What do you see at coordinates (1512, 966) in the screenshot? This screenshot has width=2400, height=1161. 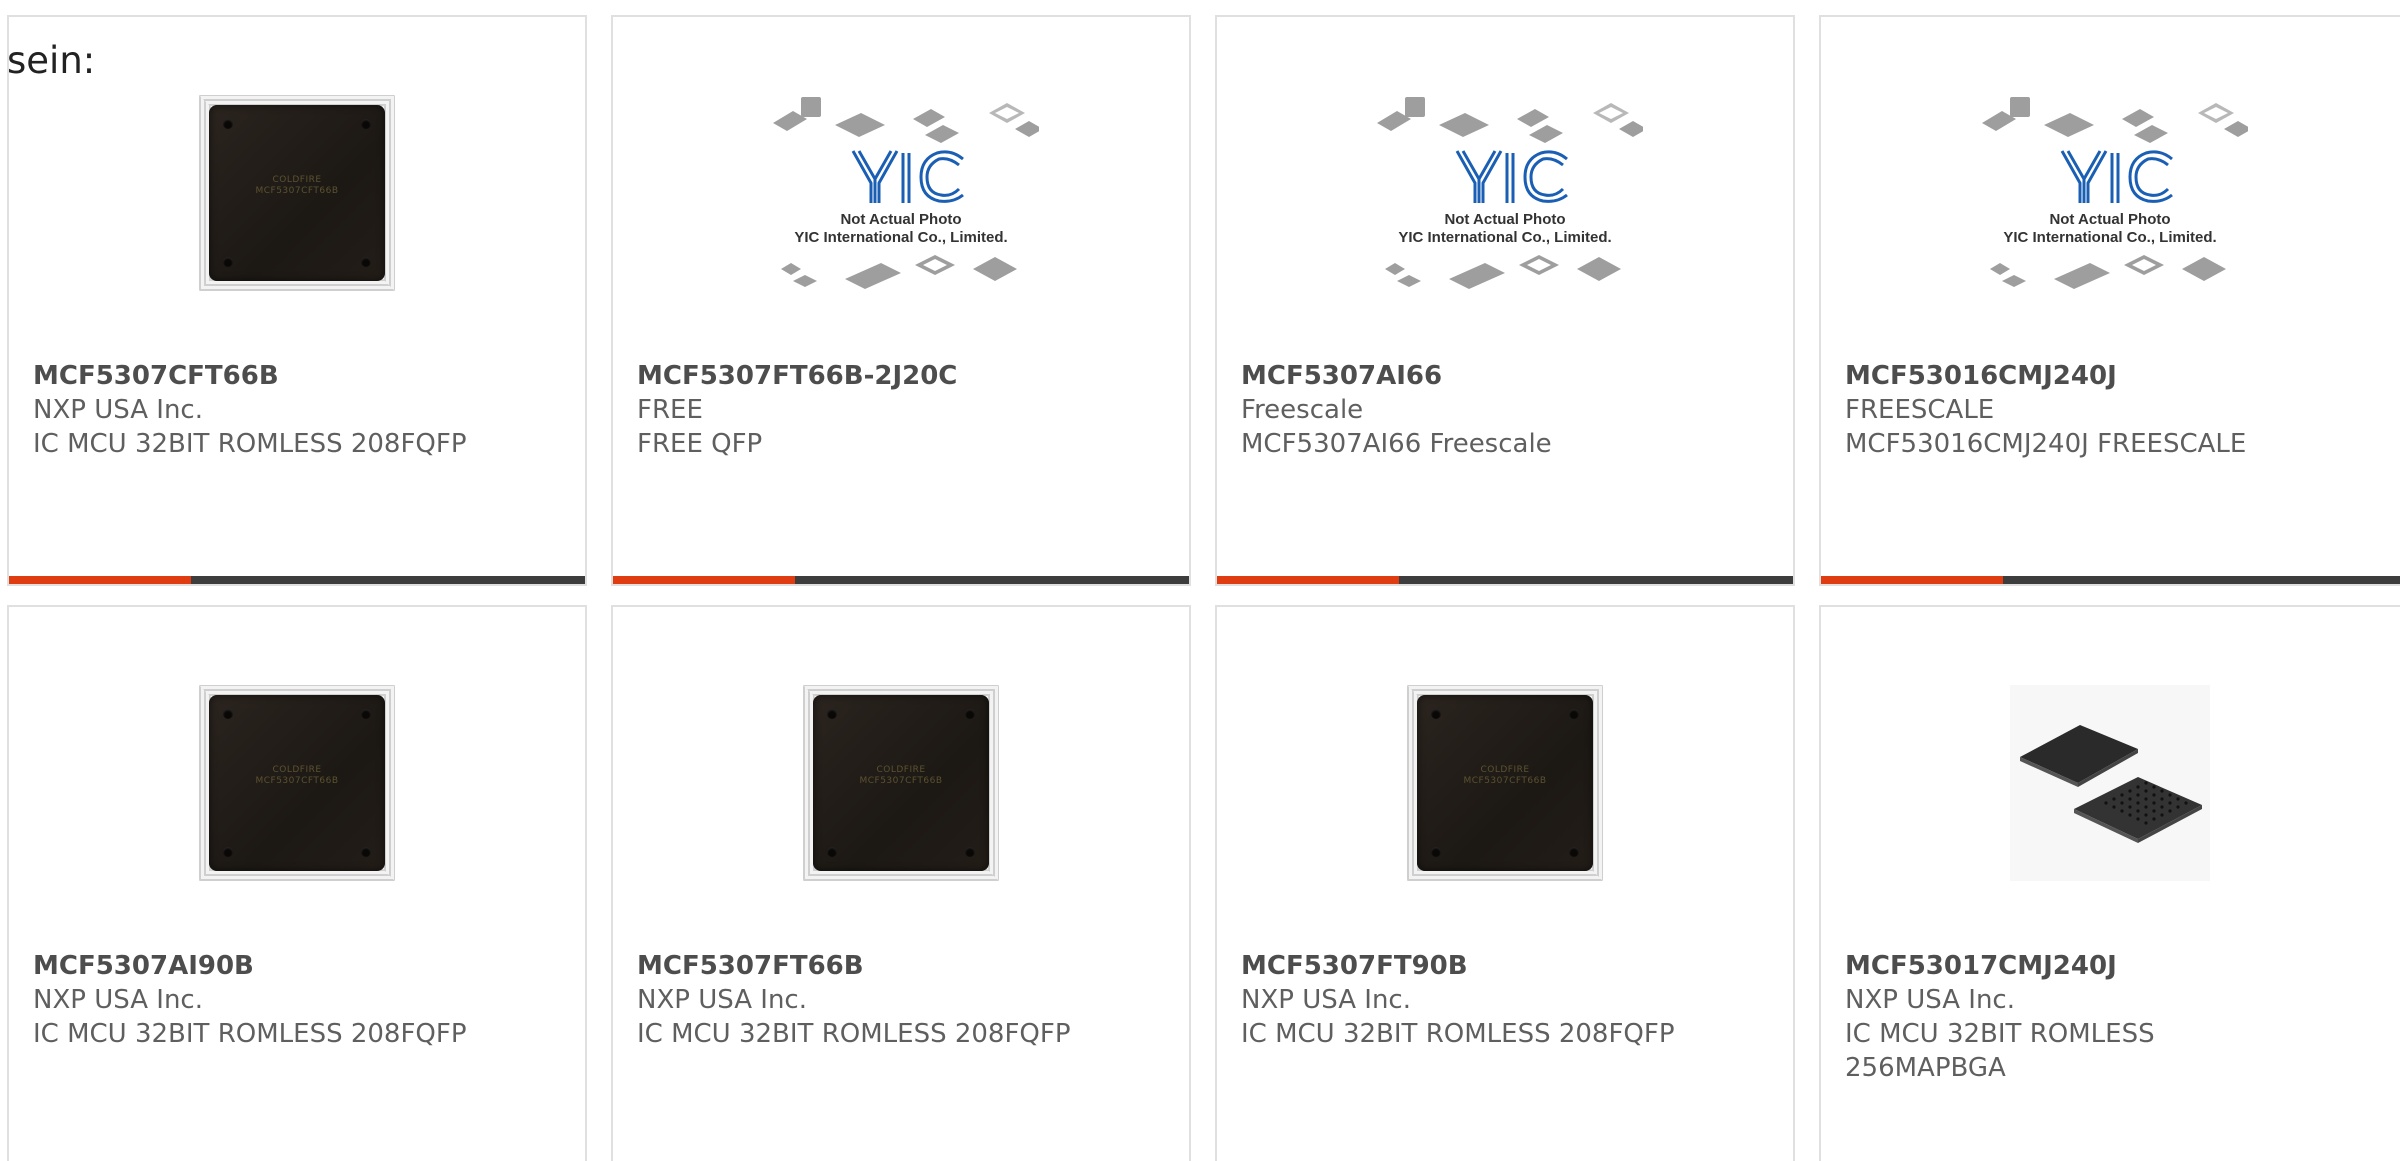 I see `part-number-link: MCF5307FT90B` at bounding box center [1512, 966].